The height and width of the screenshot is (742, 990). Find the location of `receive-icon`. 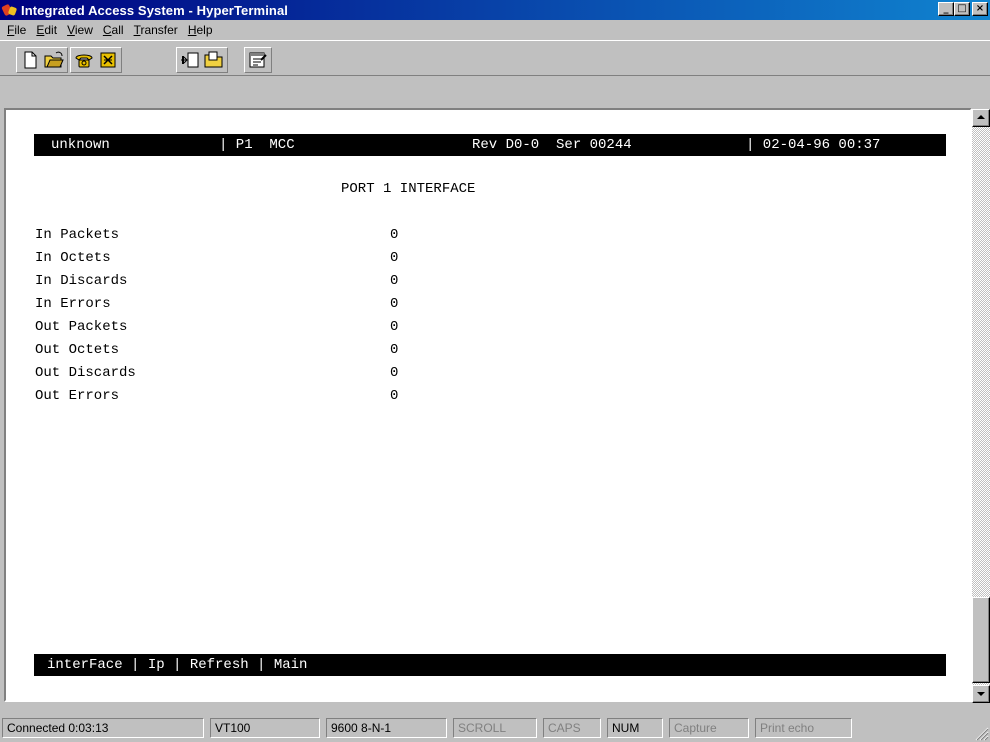

receive-icon is located at coordinates (214, 60).